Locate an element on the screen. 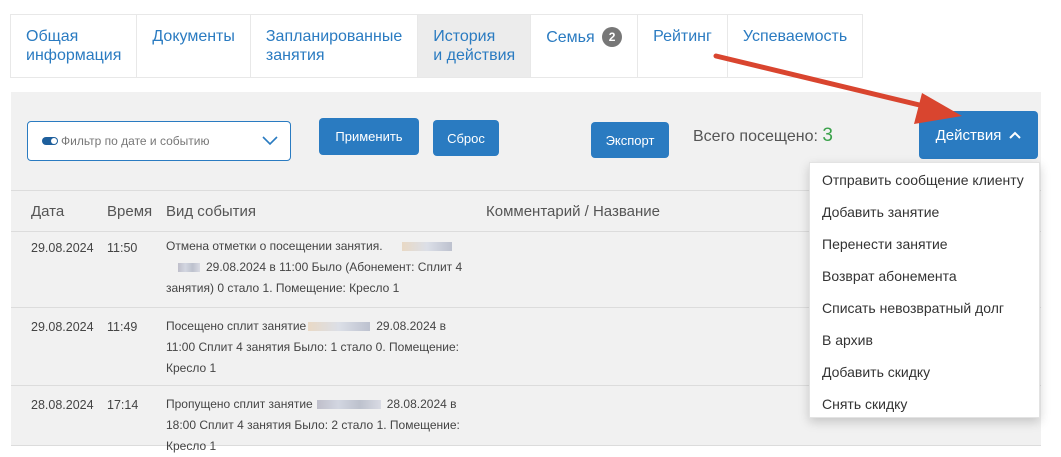  tab-label: Успеваемость is located at coordinates (795, 36).